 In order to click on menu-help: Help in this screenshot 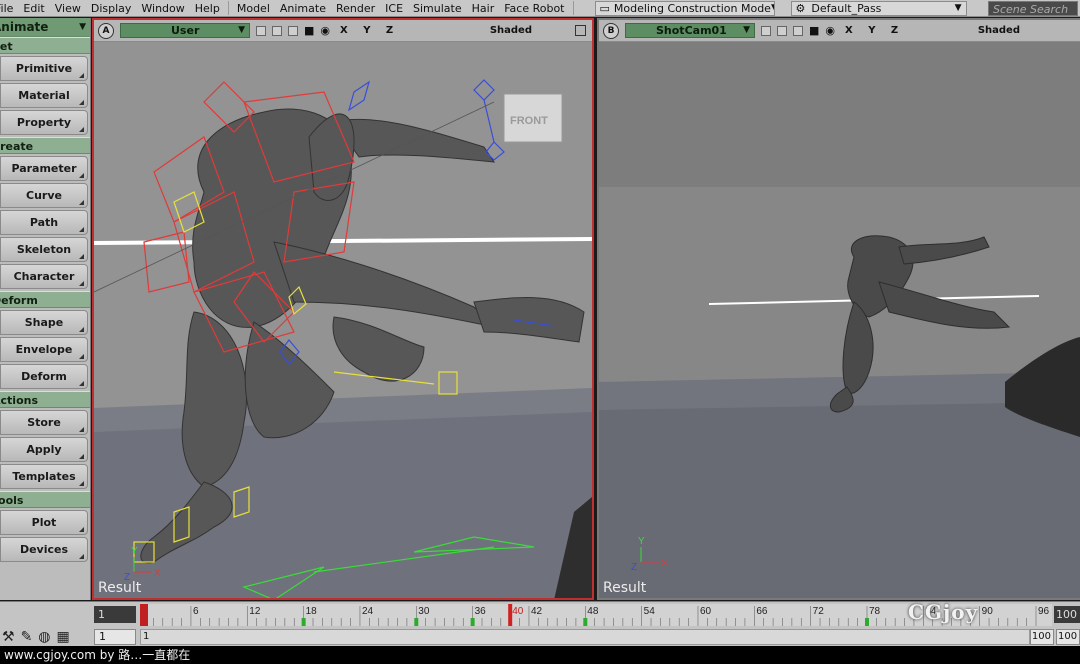, I will do `click(207, 8)`.